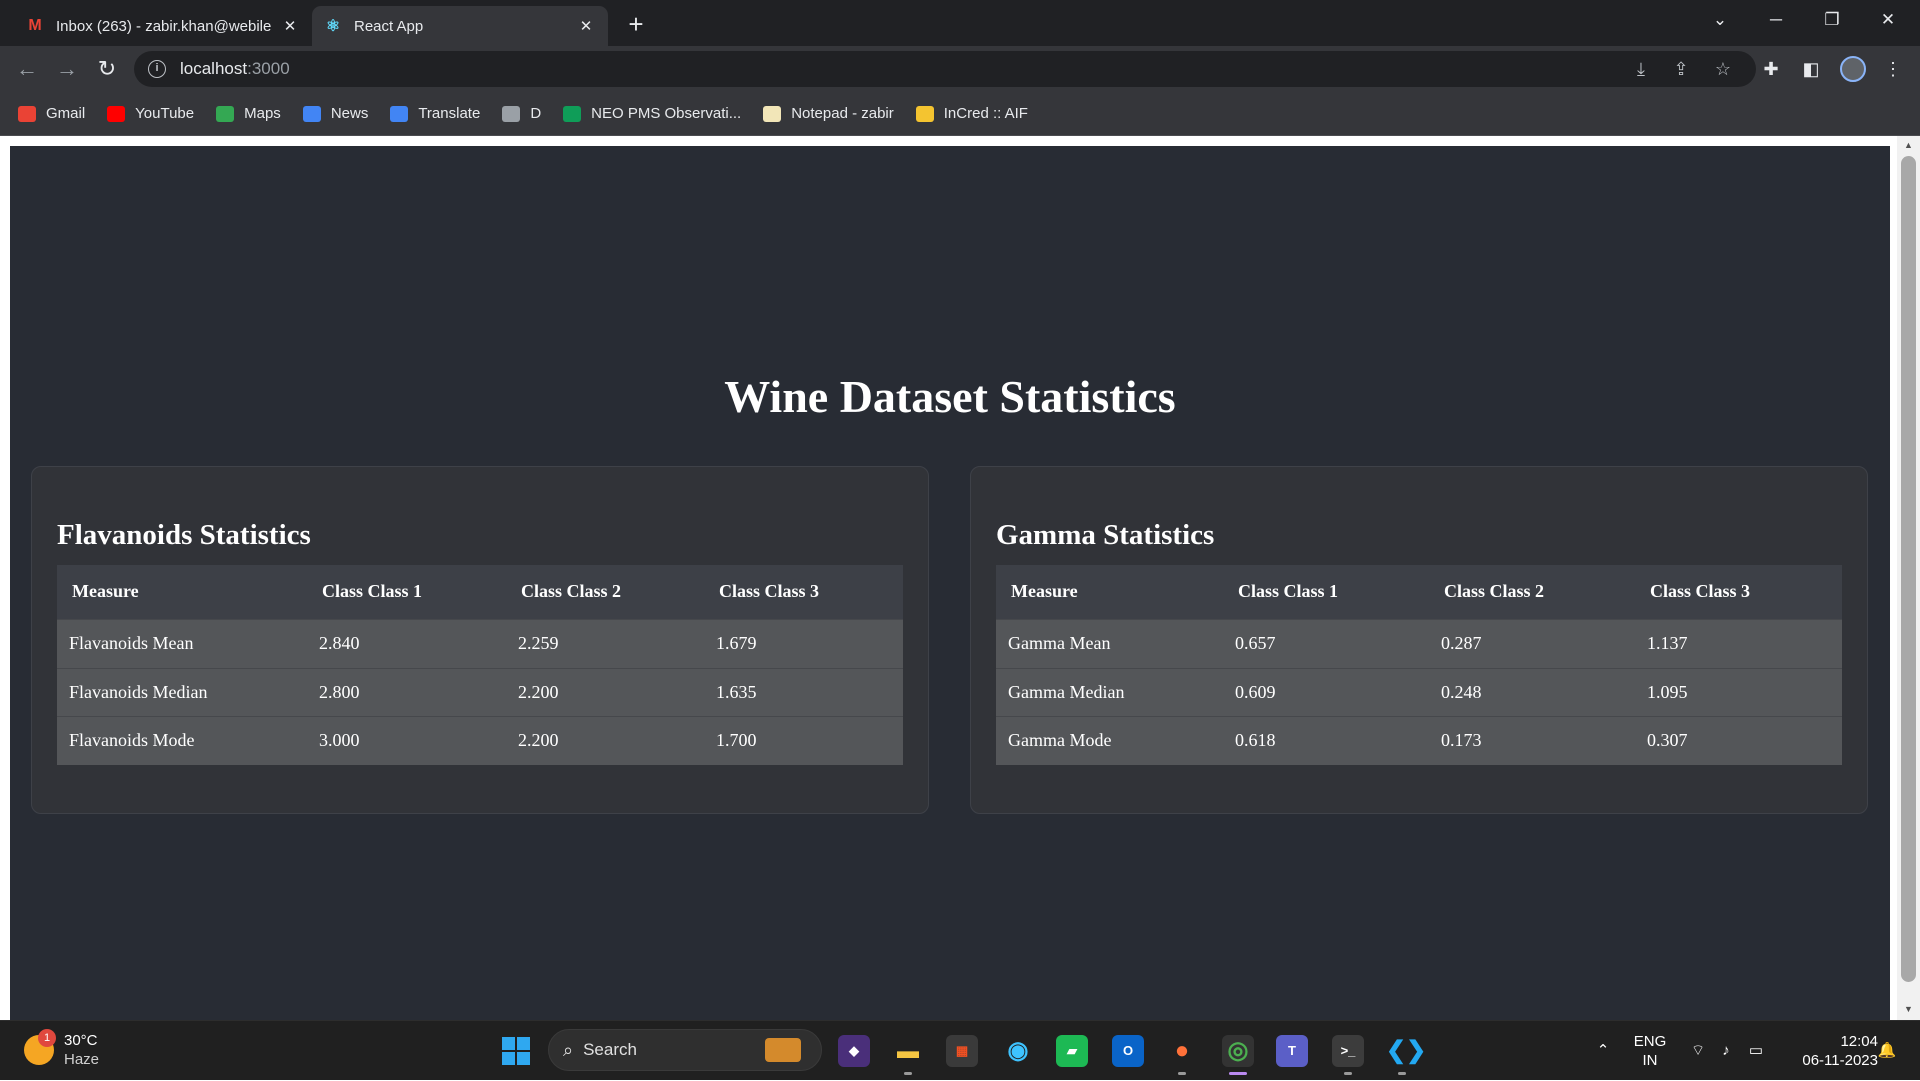 Image resolution: width=1920 pixels, height=1081 pixels. Describe the element at coordinates (1830, 1051) in the screenshot. I see `clock: 12:04 06-11-2023` at that location.